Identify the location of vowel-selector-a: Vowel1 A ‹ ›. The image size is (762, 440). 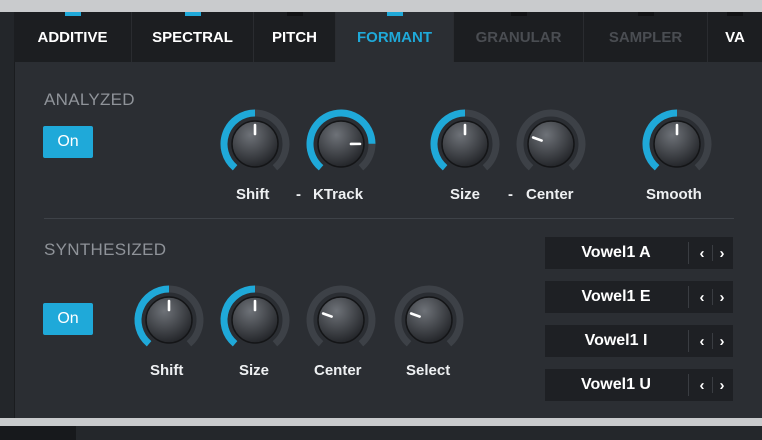
(639, 253).